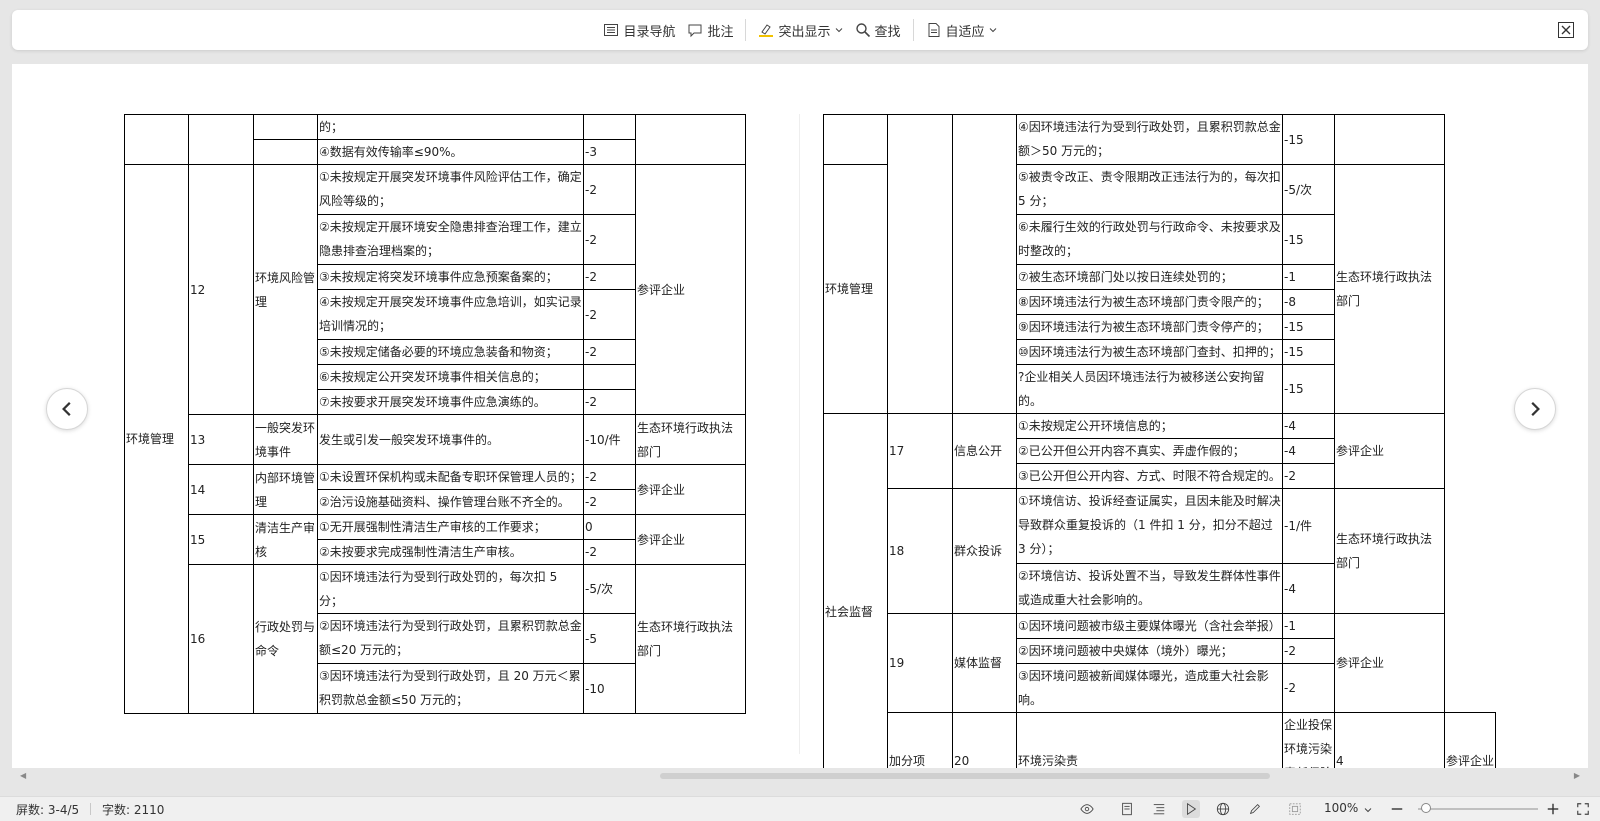 The width and height of the screenshot is (1600, 821). Describe the element at coordinates (1308, 526) in the screenshot. I see `item-score: -1/件` at that location.